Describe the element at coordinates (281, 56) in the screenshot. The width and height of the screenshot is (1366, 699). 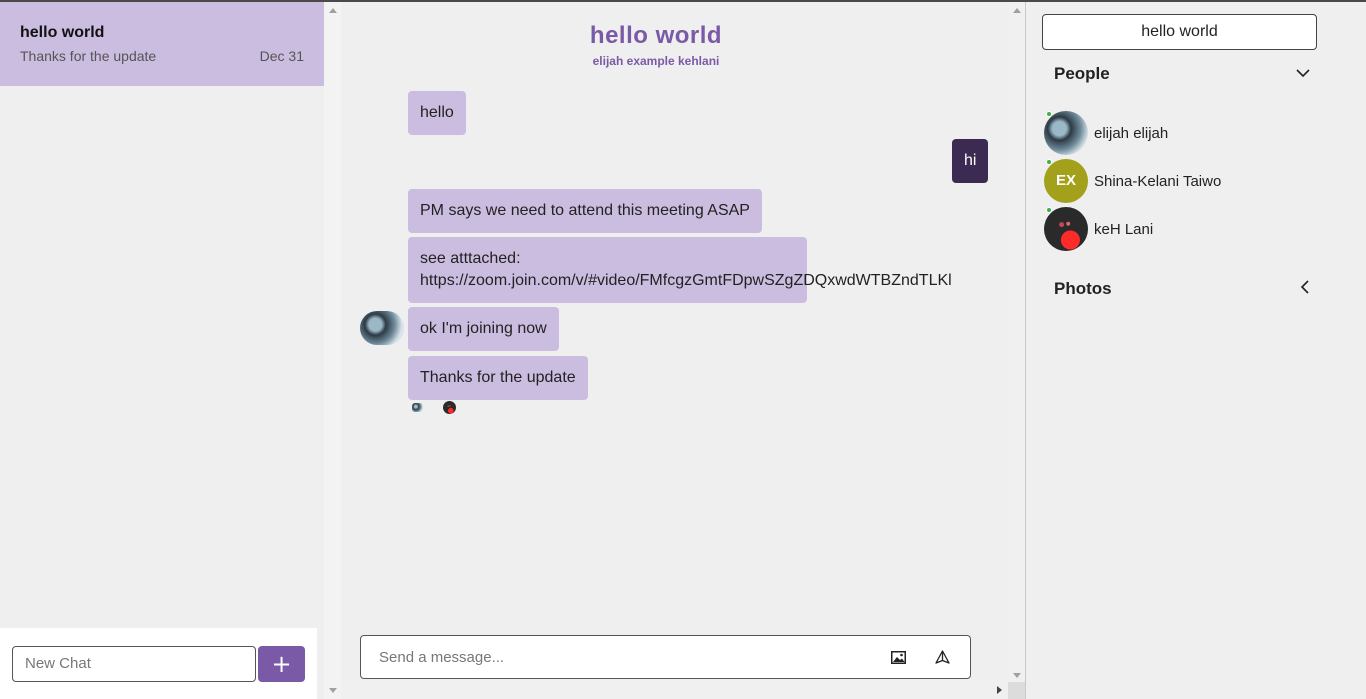
I see `chat-item-date: Dec 31` at that location.